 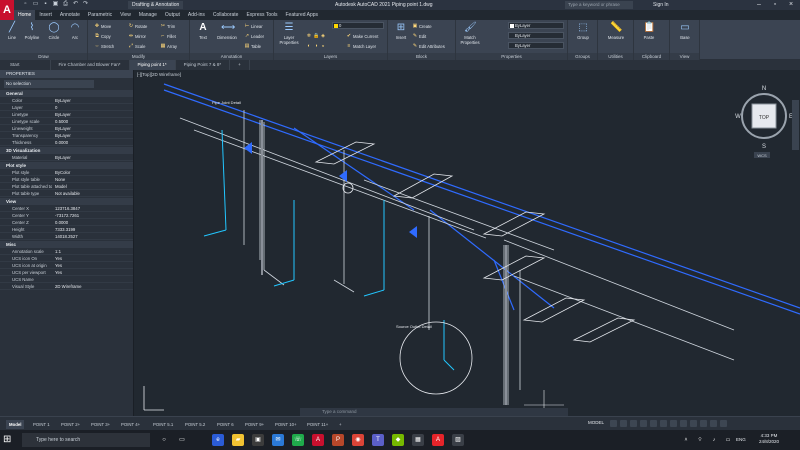 I want to click on viewcube: TOP N S E W WCS, so click(x=764, y=122).